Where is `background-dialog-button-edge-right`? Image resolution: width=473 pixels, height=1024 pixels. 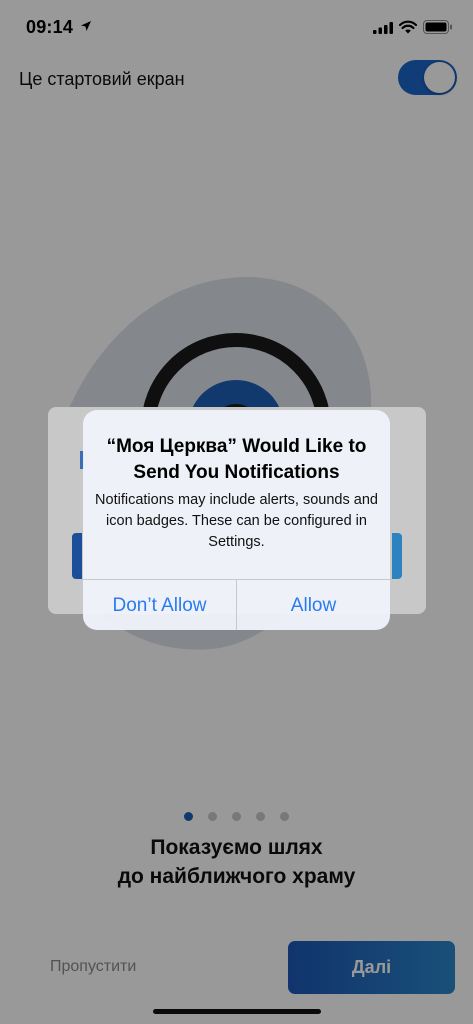
background-dialog-button-edge-right is located at coordinates (397, 556).